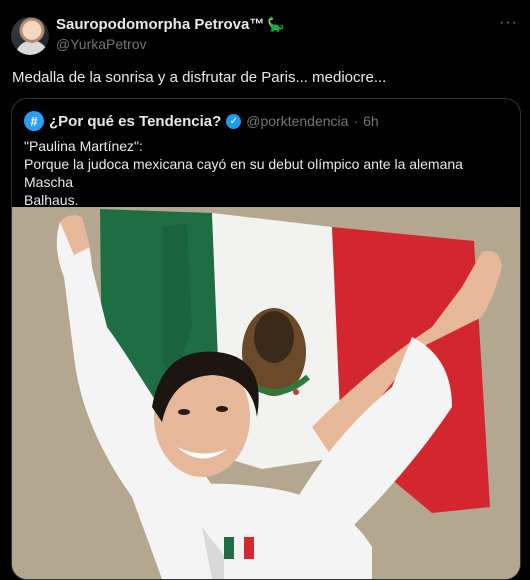 Image resolution: width=530 pixels, height=580 pixels. Describe the element at coordinates (160, 24) in the screenshot. I see `author-display-name: Sauropodomorpha Petrova™` at that location.